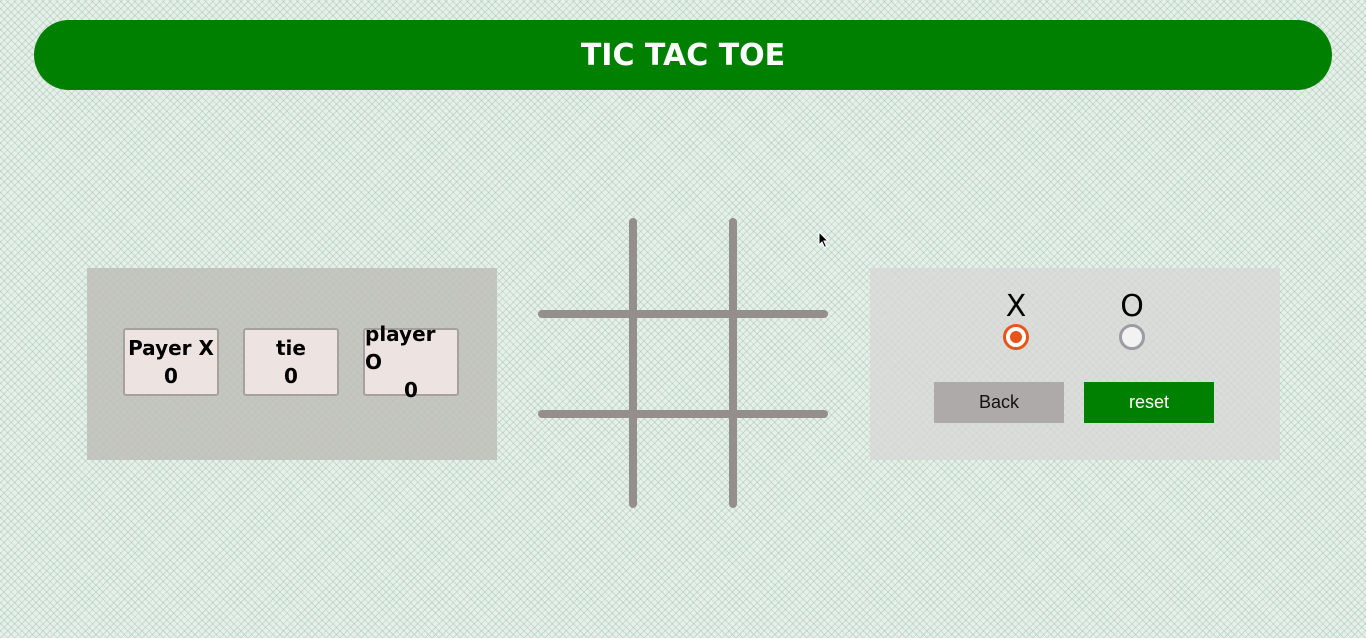  I want to click on choice-o: O, so click(1132, 325).